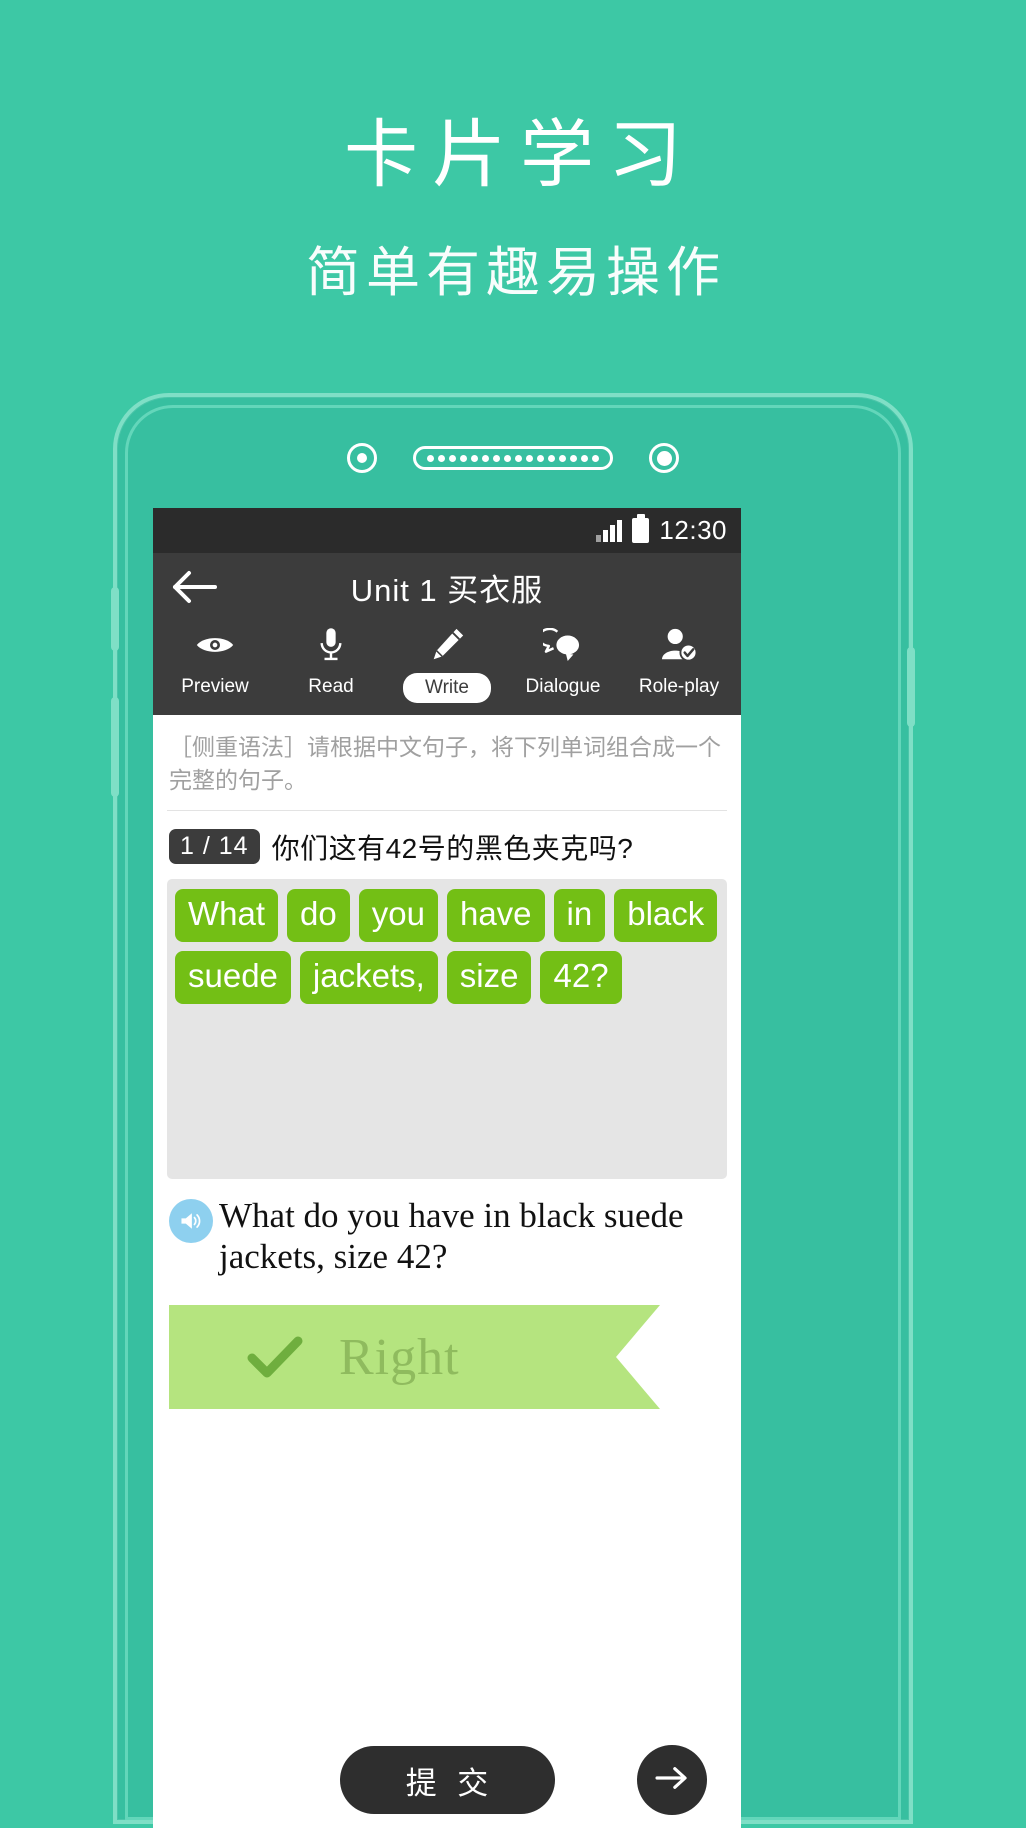 This screenshot has width=1026, height=1828. What do you see at coordinates (693, 530) in the screenshot?
I see `status-bar-clock: 12:30` at bounding box center [693, 530].